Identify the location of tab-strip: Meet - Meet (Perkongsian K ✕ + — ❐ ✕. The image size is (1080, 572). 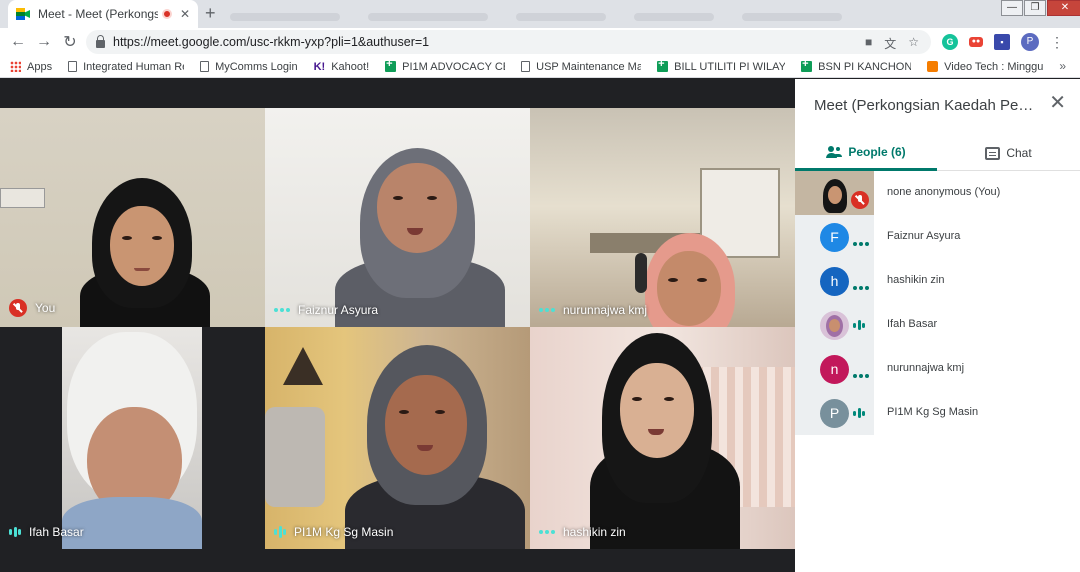
(540, 14).